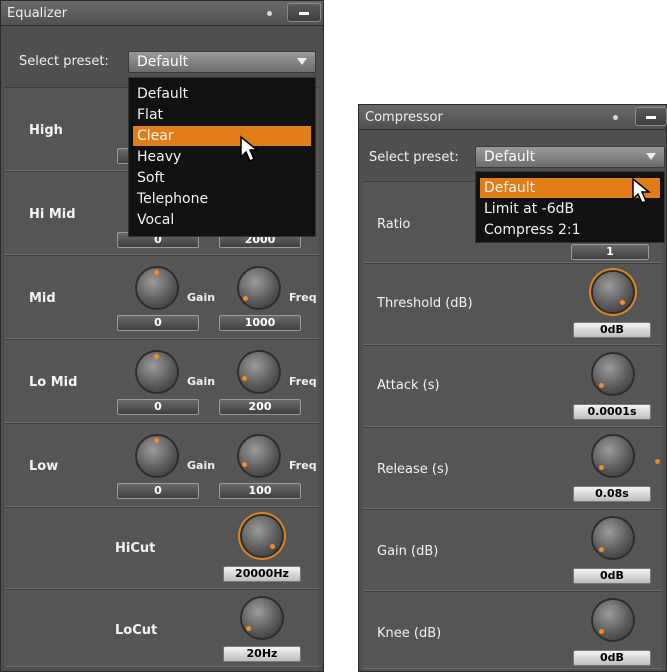 Image resolution: width=667 pixels, height=672 pixels. Describe the element at coordinates (262, 536) in the screenshot. I see `hicut-knob` at that location.